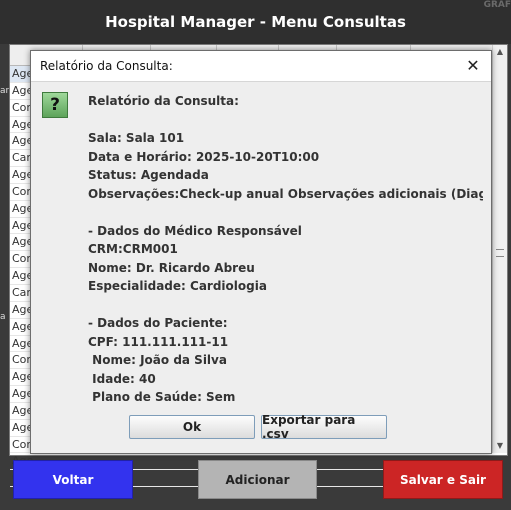 This screenshot has height=510, width=511. Describe the element at coordinates (148, 175) in the screenshot. I see `status-line: Status: Agendada` at that location.